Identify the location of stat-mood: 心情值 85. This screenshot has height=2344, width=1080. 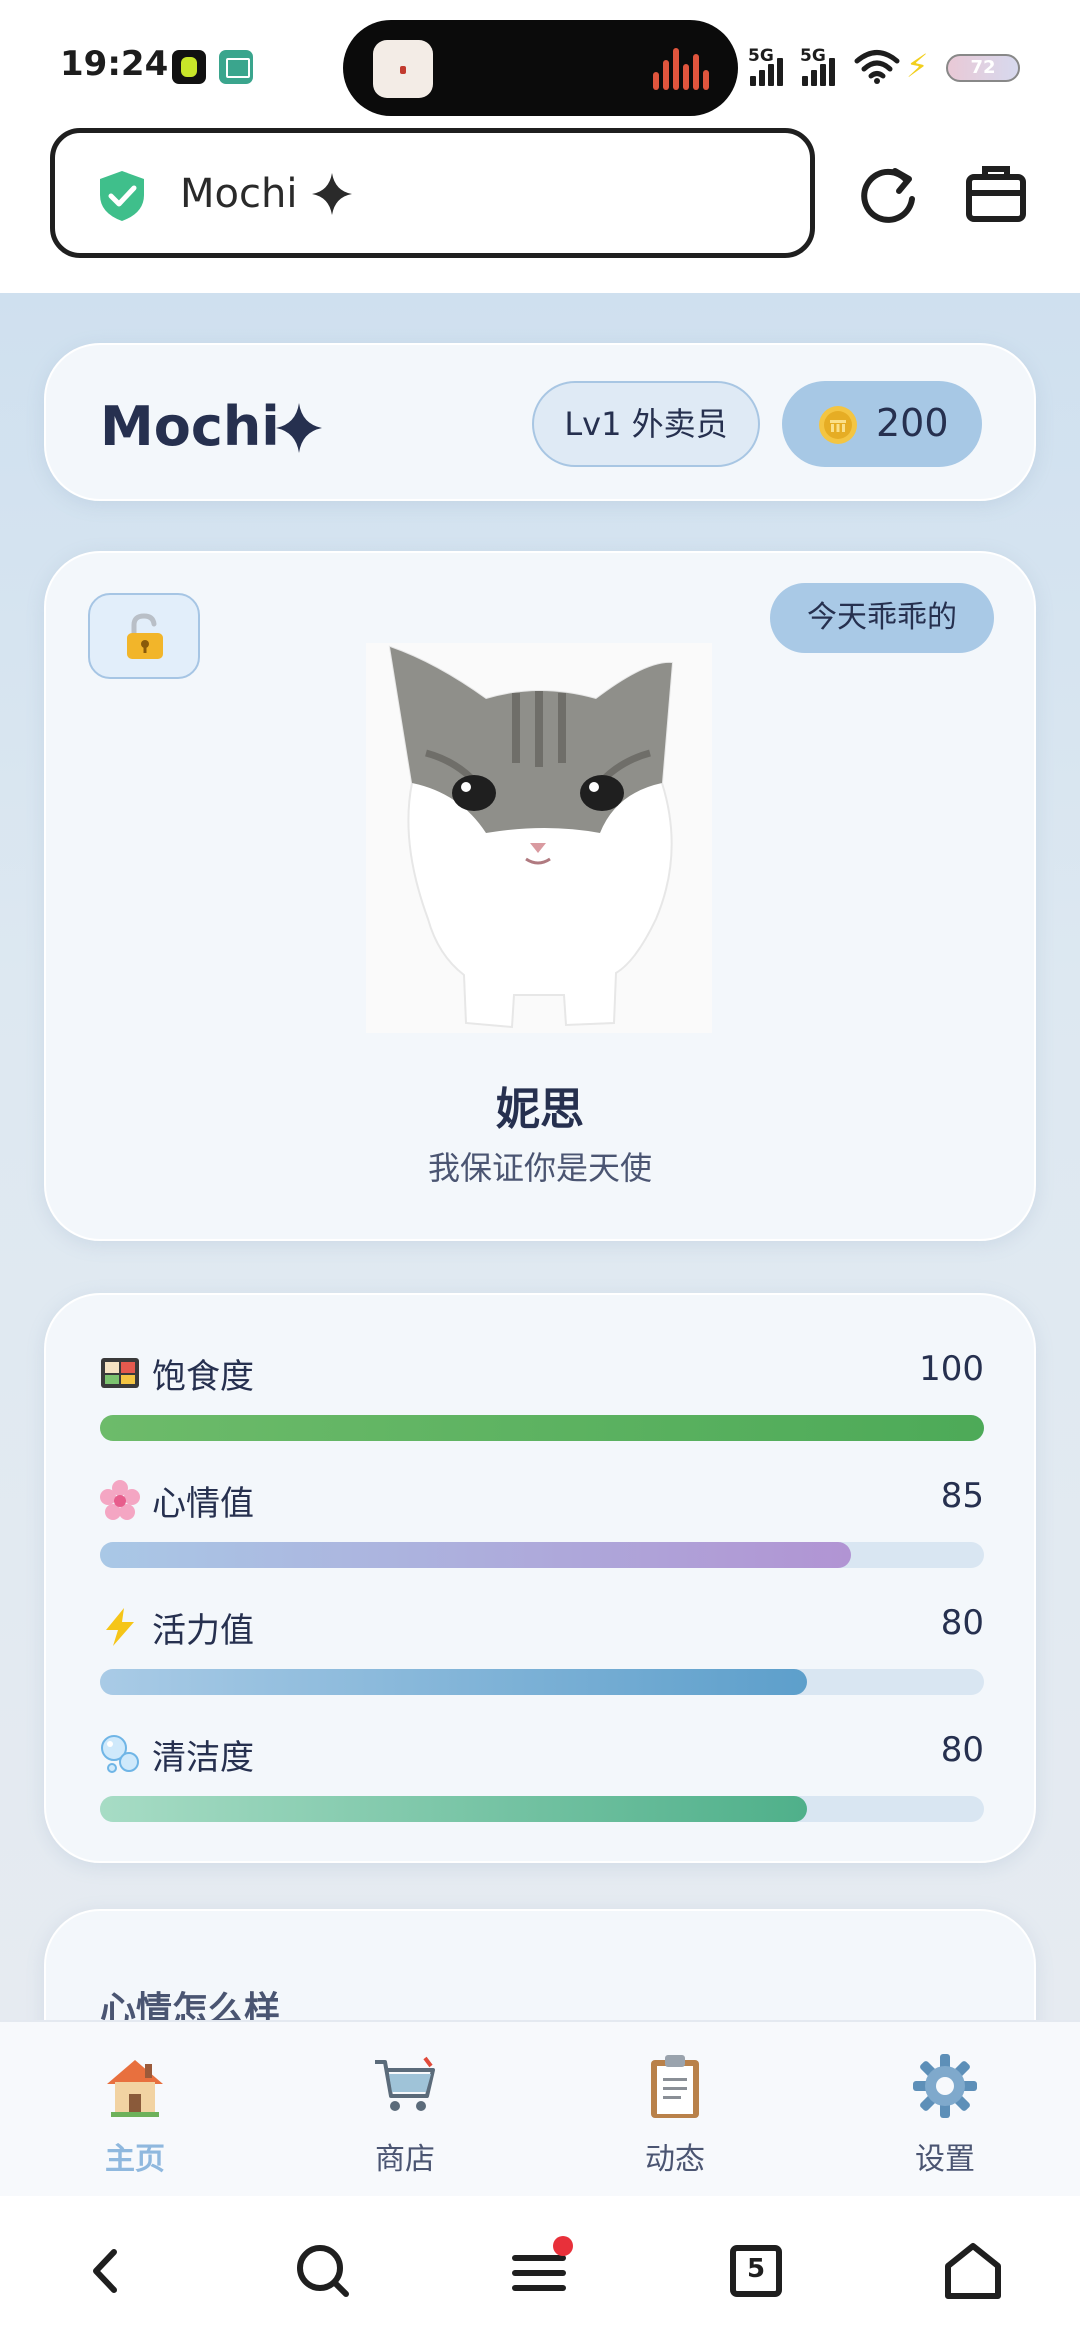
(542, 1526).